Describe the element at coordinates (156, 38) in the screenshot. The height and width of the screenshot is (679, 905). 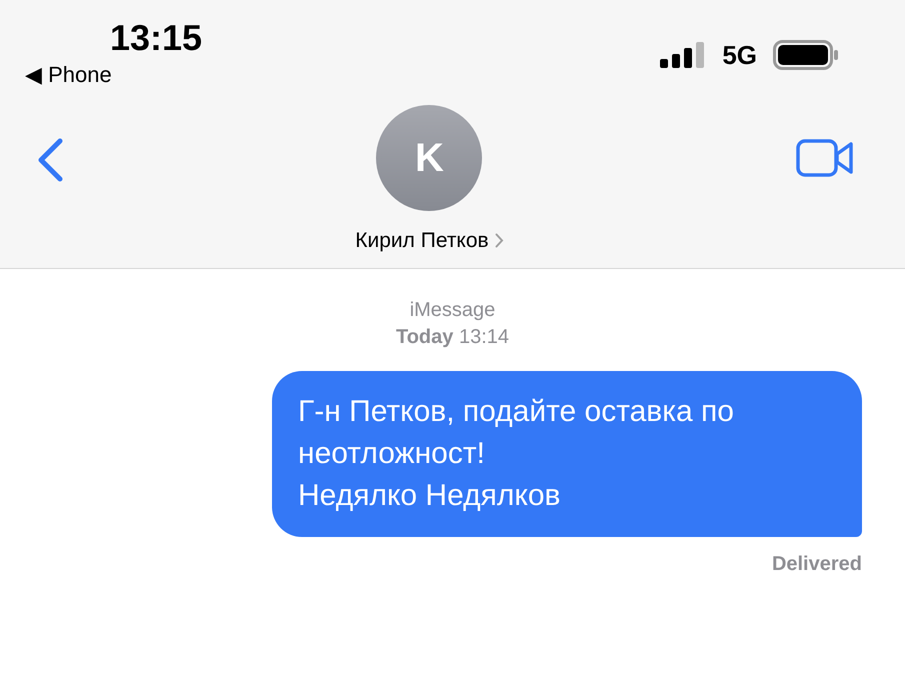
I see `clock-time: 13:15` at that location.